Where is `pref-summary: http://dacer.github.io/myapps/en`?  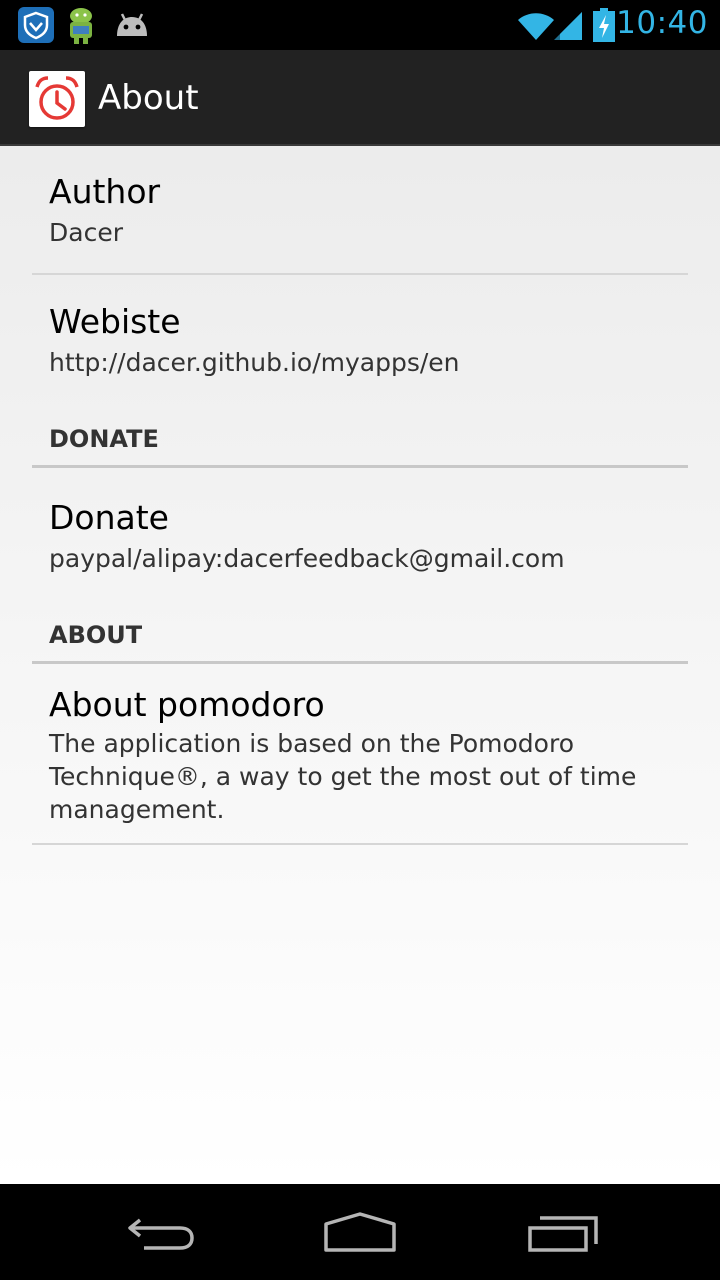 pref-summary: http://dacer.github.io/myapps/en is located at coordinates (254, 362).